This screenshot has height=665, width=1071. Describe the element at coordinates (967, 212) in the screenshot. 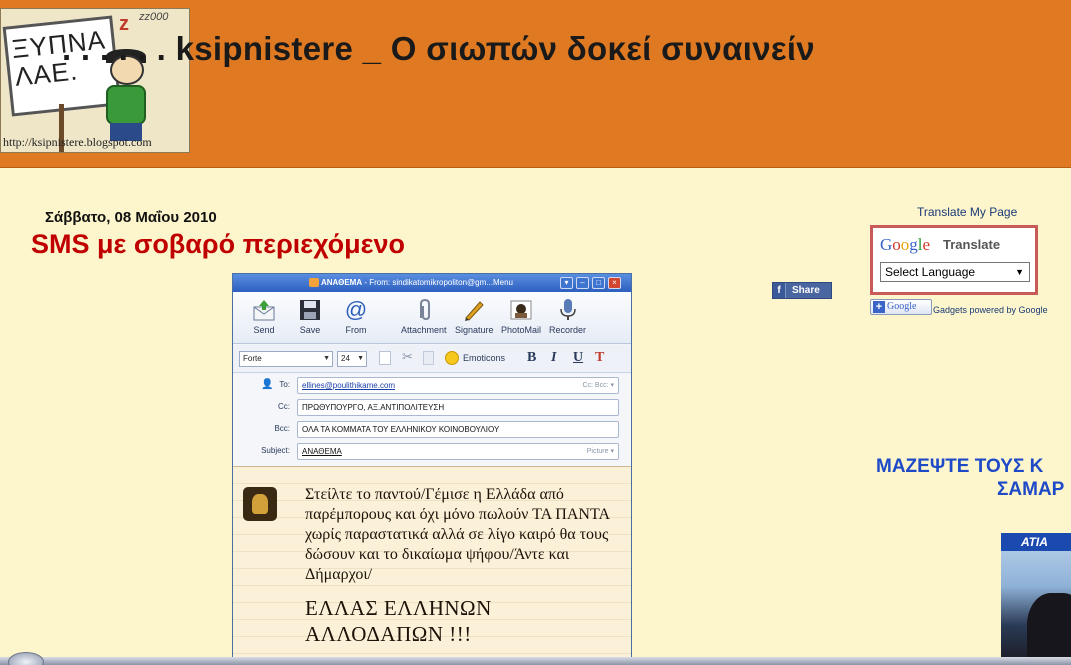

I see `translate-heading: Translate My Page` at that location.